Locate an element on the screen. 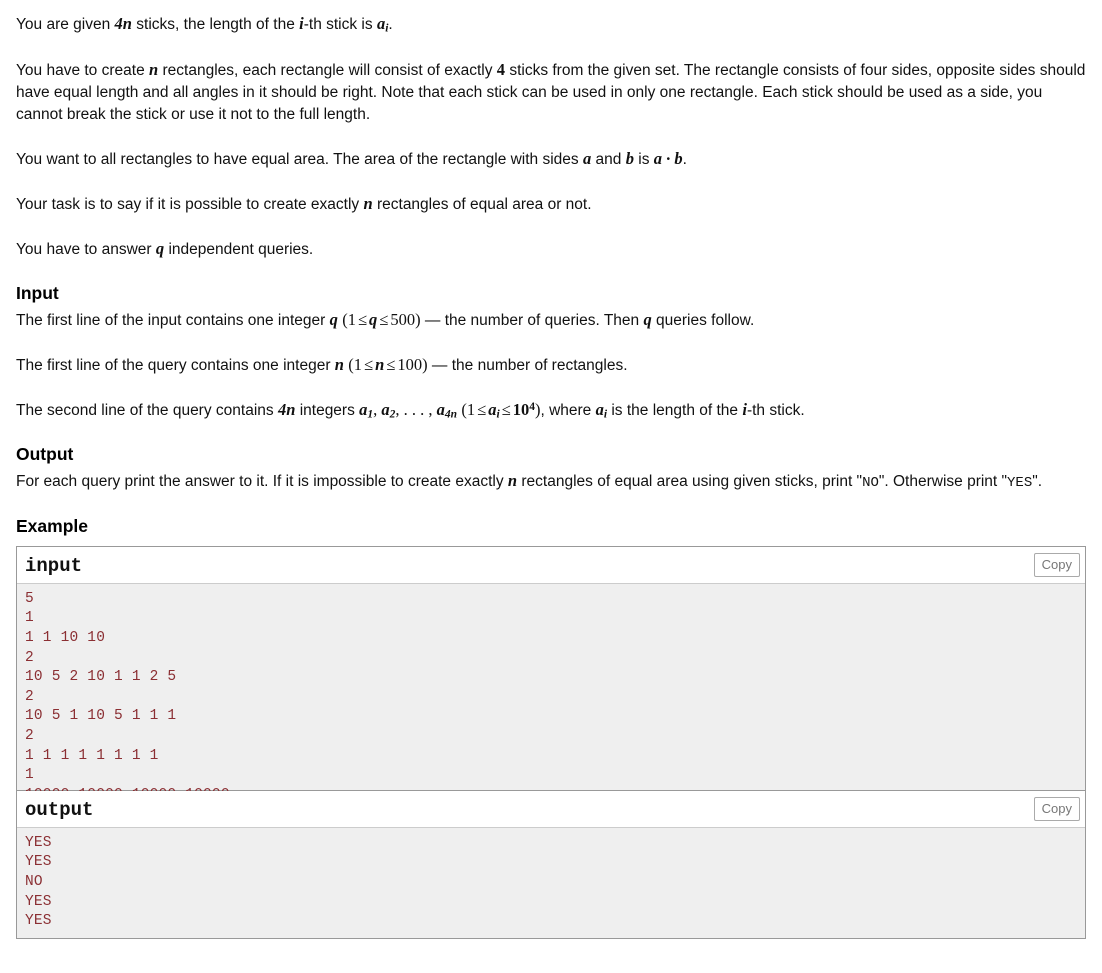 The image size is (1102, 973). sample-output-content: YES YES NO YES YES is located at coordinates (551, 882).